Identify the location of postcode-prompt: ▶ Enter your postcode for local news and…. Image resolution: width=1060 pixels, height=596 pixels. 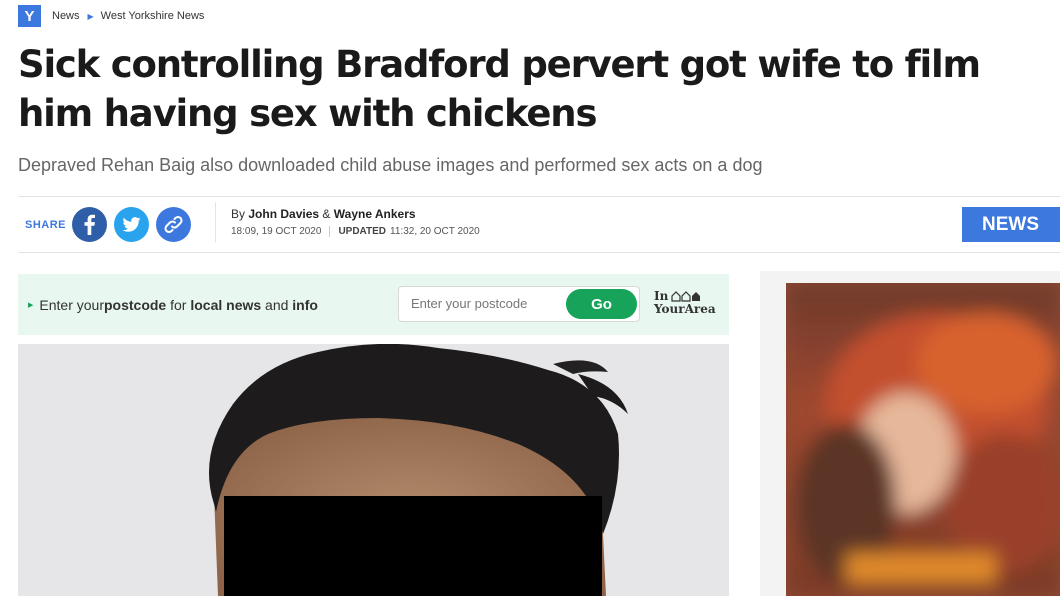
(173, 305).